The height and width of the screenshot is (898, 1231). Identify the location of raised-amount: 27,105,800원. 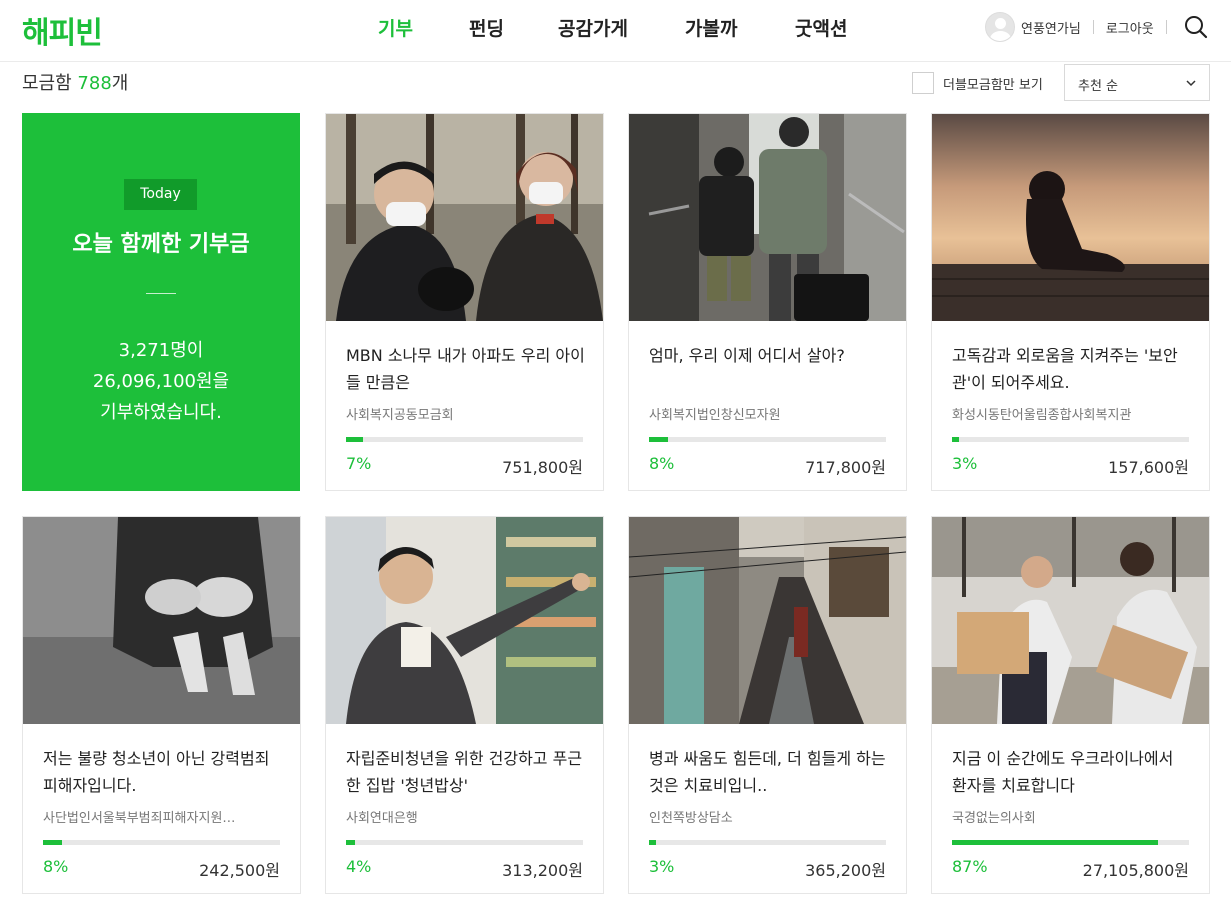
(1135, 870).